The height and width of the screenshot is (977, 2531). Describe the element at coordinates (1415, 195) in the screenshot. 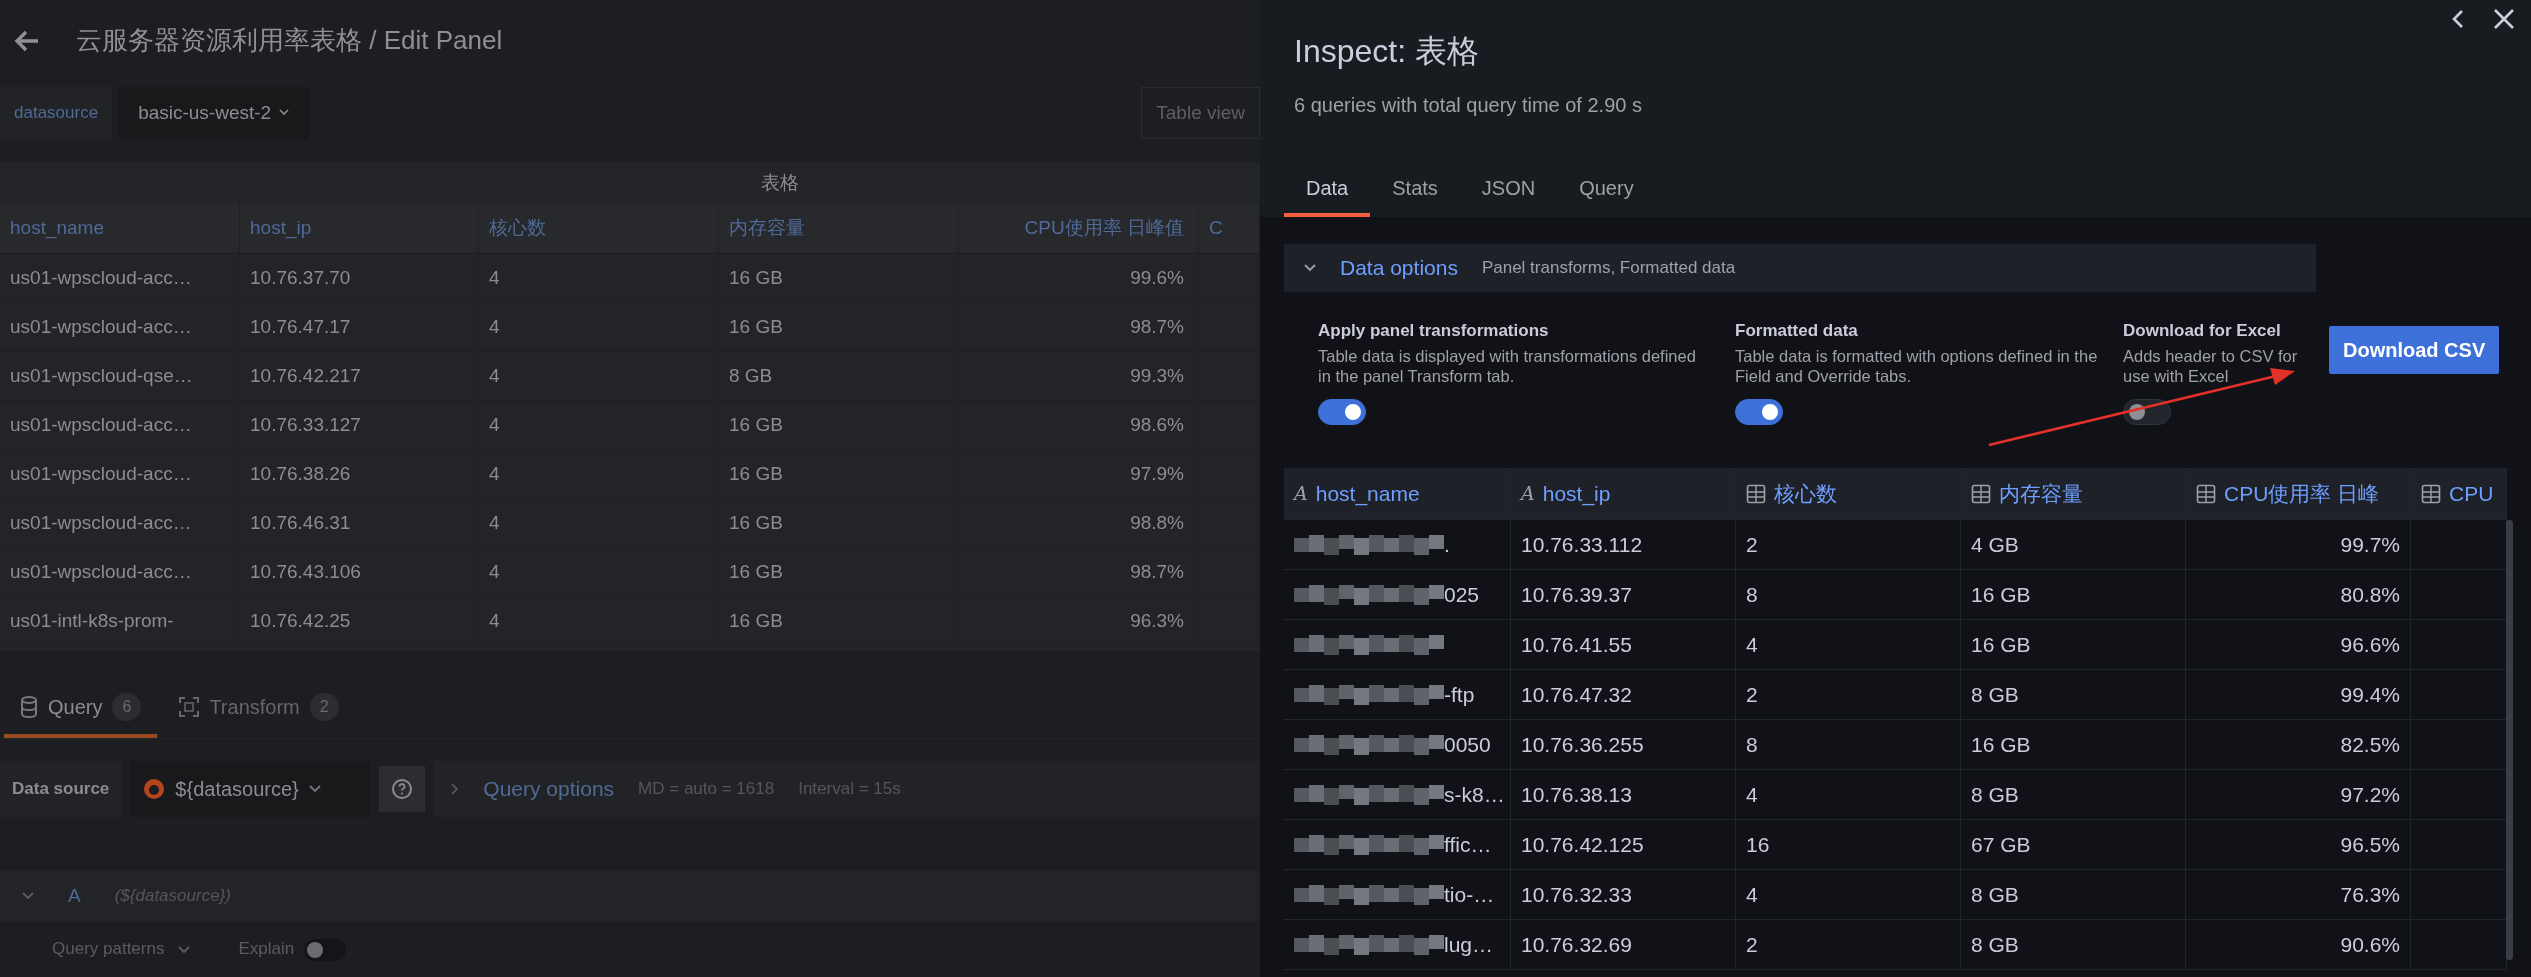

I see `inspect-tab: Stats` at that location.